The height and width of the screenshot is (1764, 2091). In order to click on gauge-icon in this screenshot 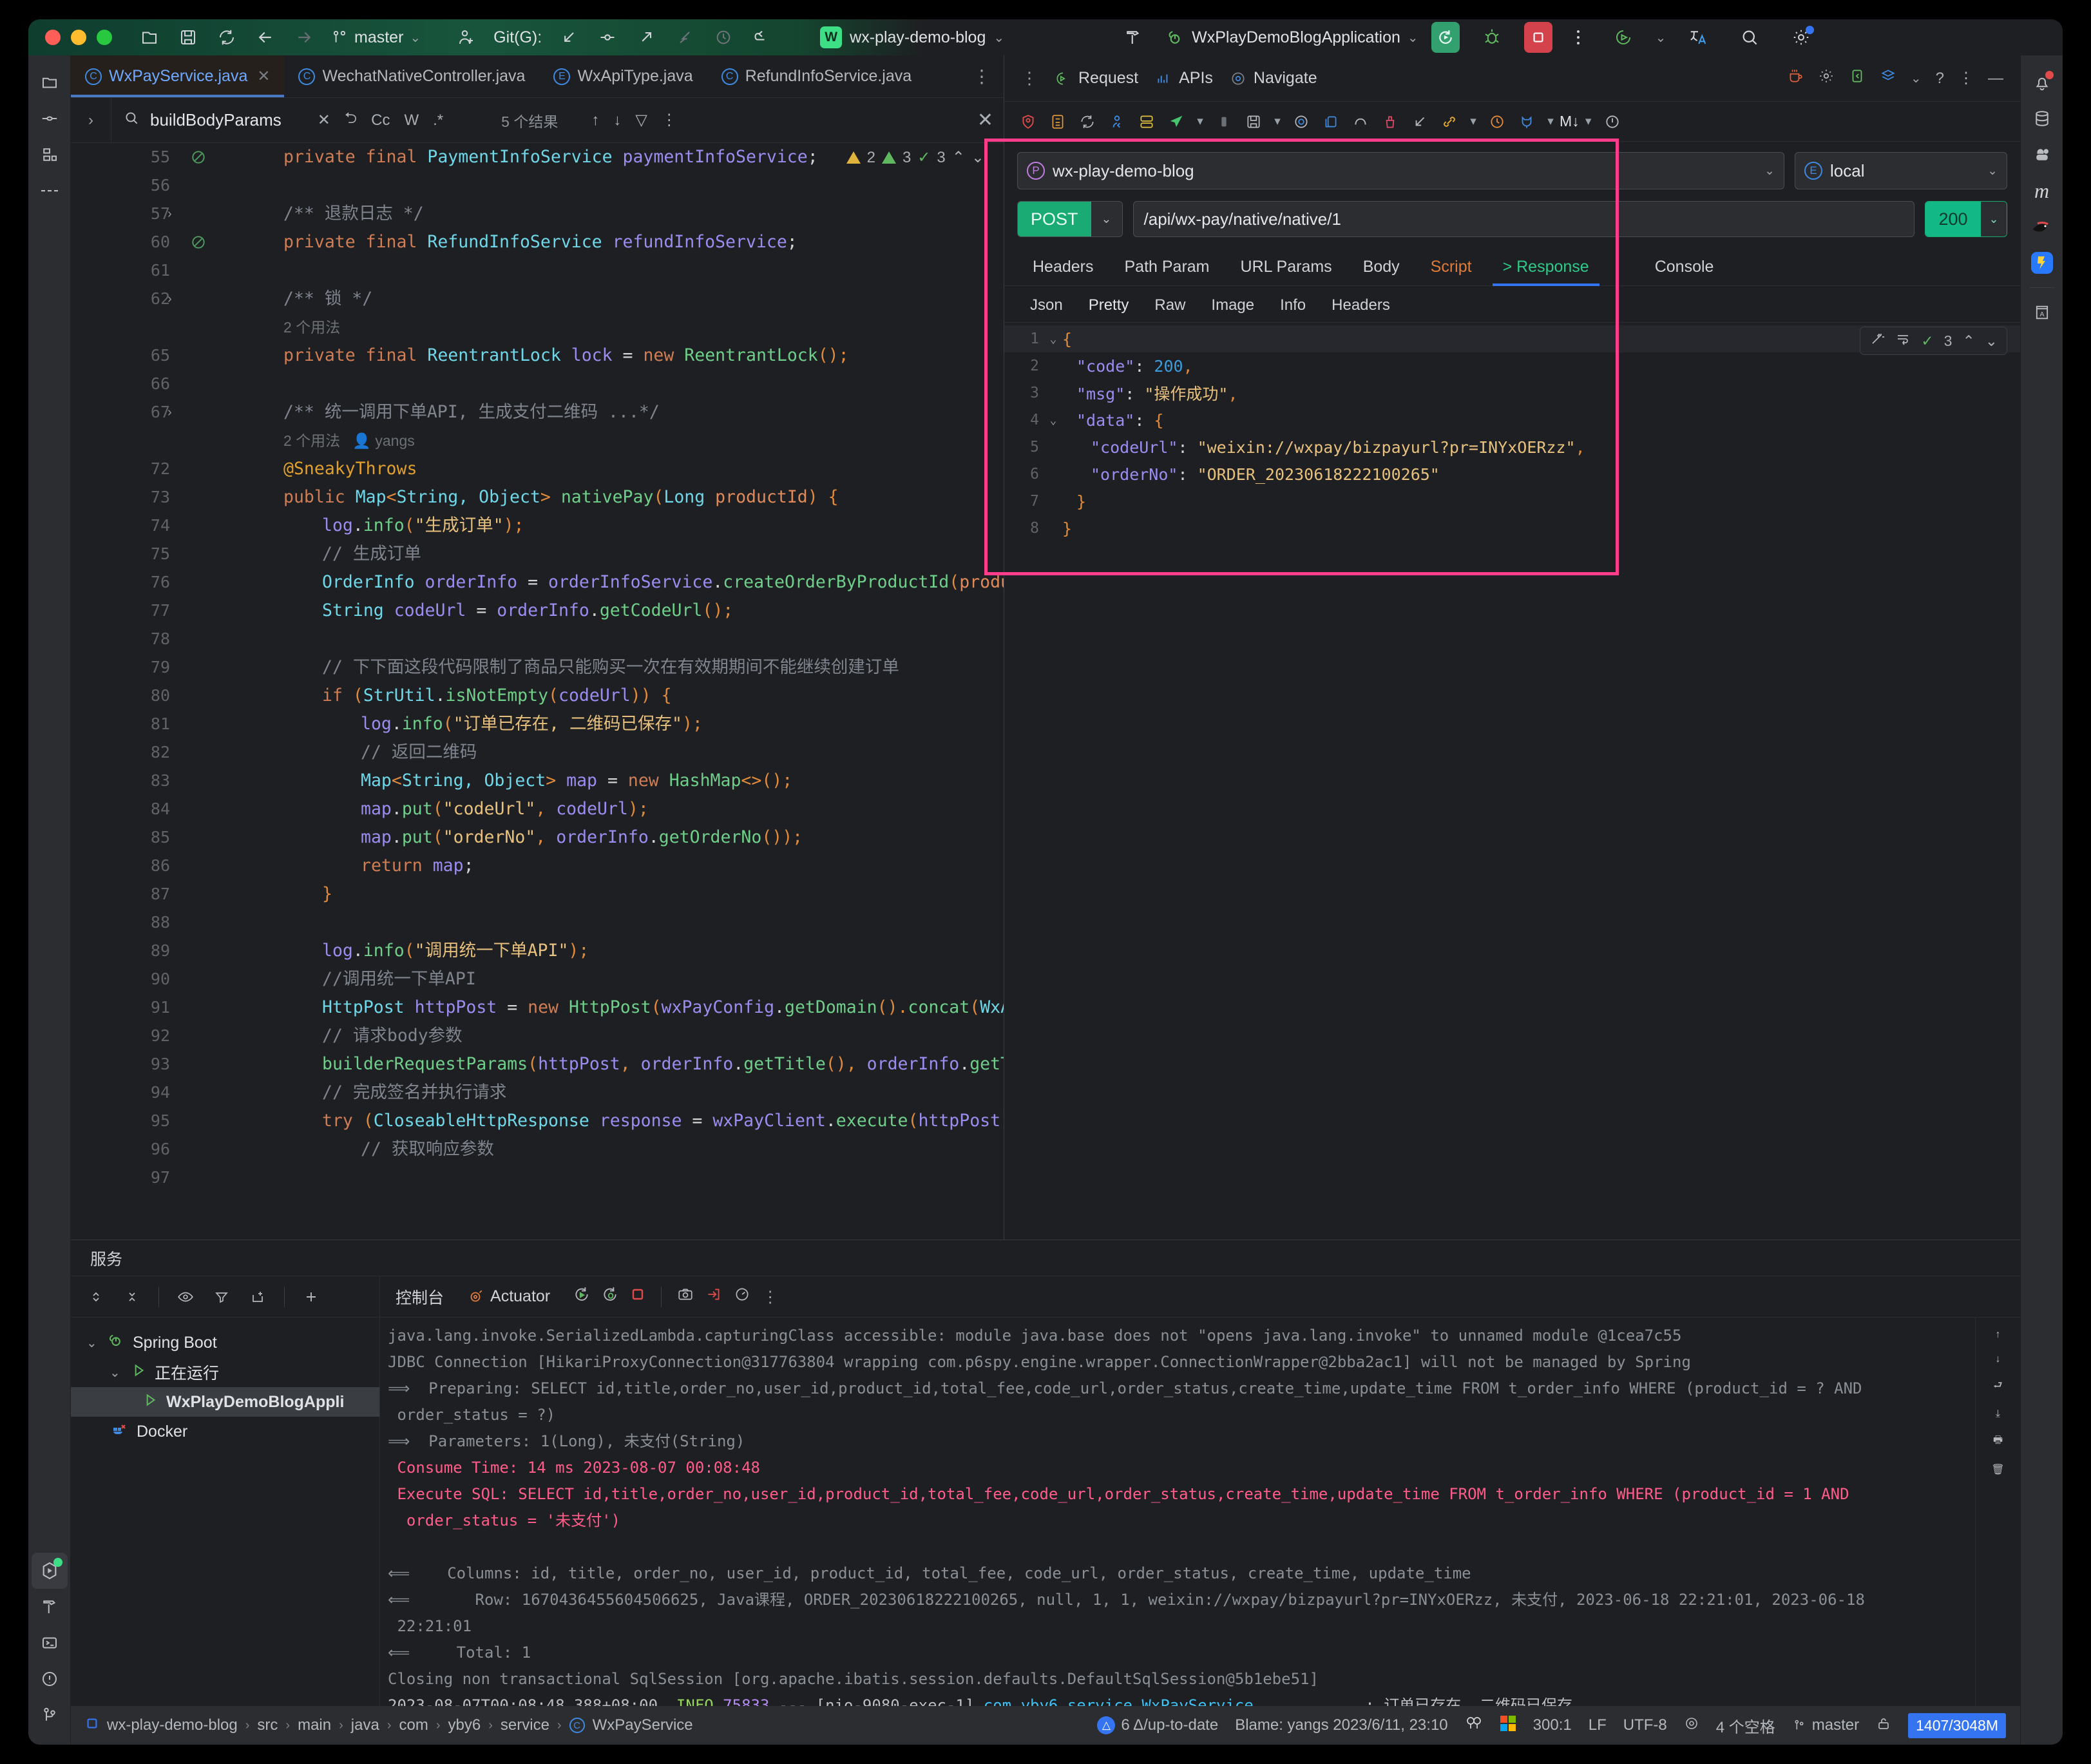, I will do `click(742, 1296)`.